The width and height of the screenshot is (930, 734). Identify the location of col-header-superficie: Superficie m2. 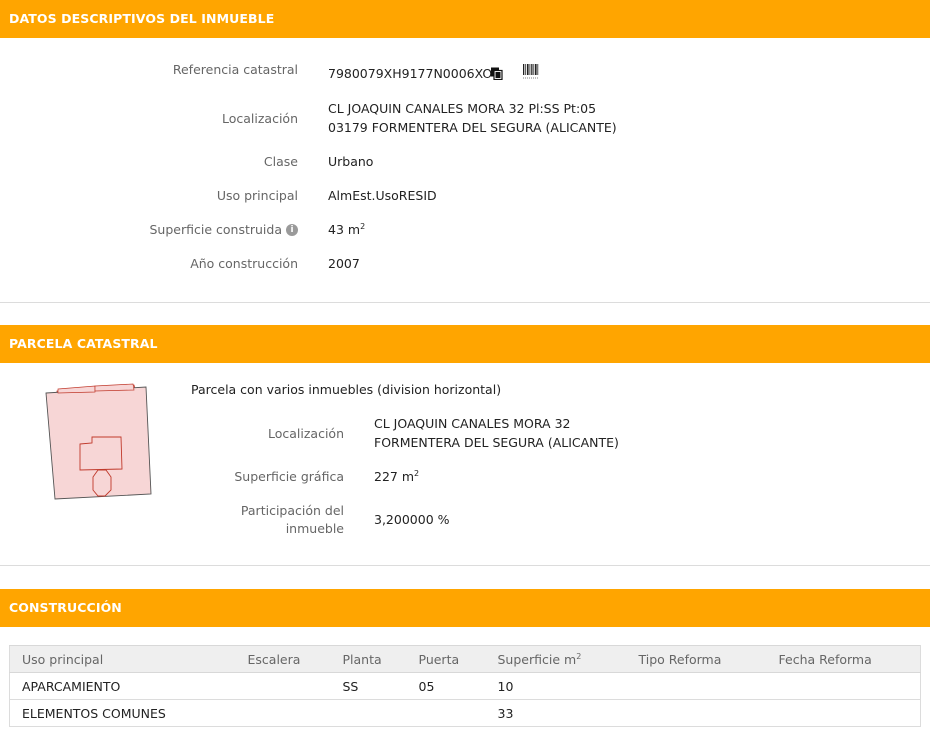
(556, 659).